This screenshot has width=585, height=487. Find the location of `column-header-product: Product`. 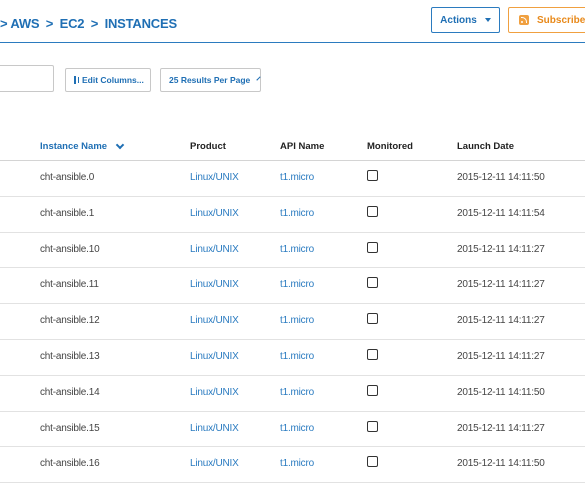

column-header-product: Product is located at coordinates (208, 146).